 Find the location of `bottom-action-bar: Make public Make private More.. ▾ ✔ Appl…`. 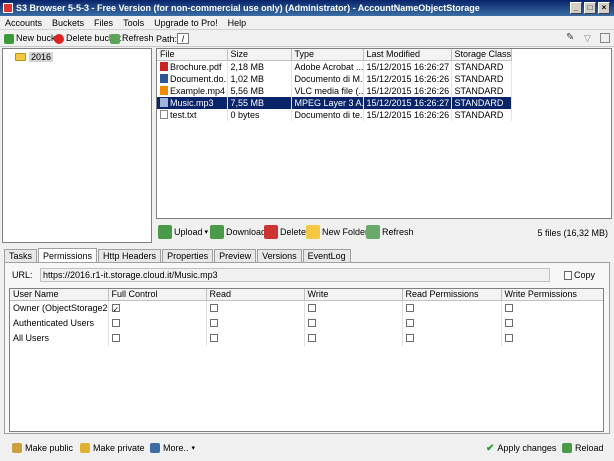

bottom-action-bar: Make public Make private More.. ▾ ✔ Appl… is located at coordinates (307, 448).